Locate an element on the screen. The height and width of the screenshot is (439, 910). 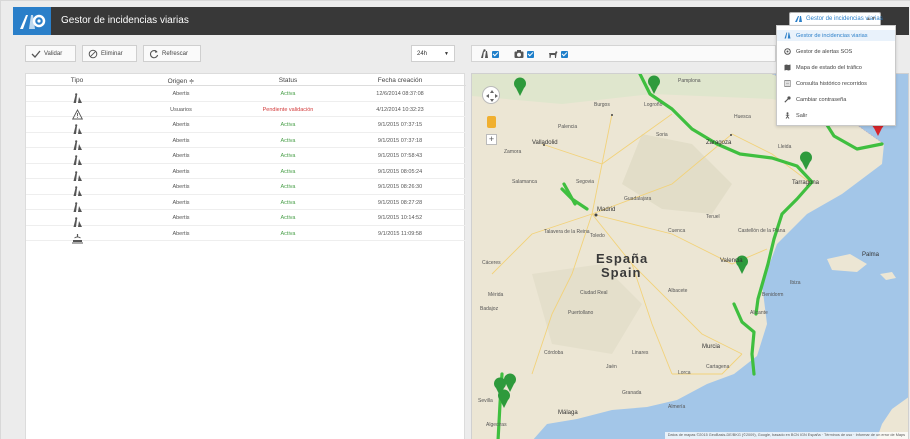
filter-animal is located at coordinates (561, 54).